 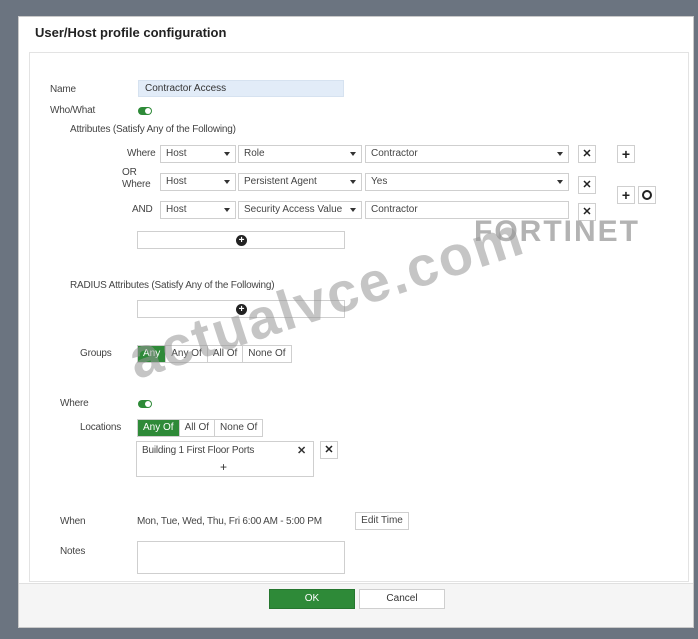 What do you see at coordinates (101, 427) in the screenshot?
I see `locations-label: Locations` at bounding box center [101, 427].